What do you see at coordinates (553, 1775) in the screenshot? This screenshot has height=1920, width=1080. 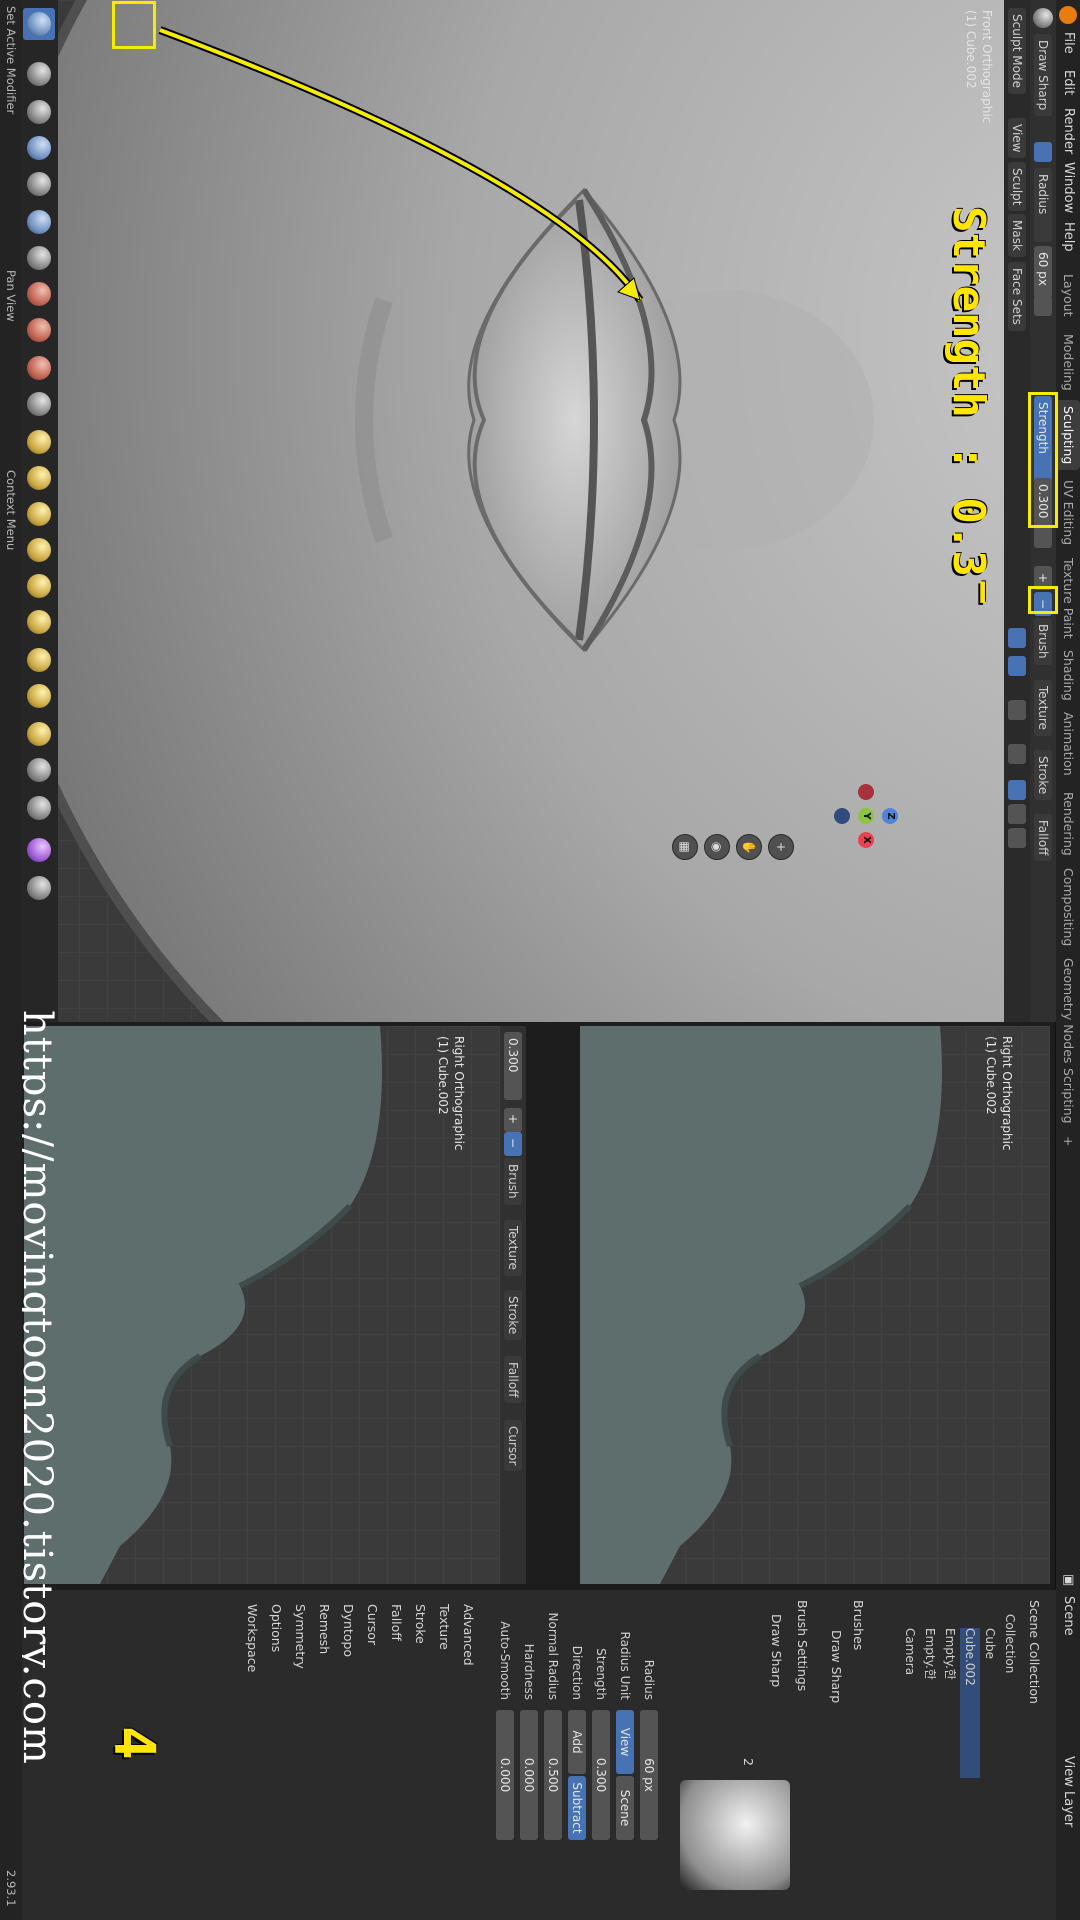 I see `normal-radius-field: 0.500` at bounding box center [553, 1775].